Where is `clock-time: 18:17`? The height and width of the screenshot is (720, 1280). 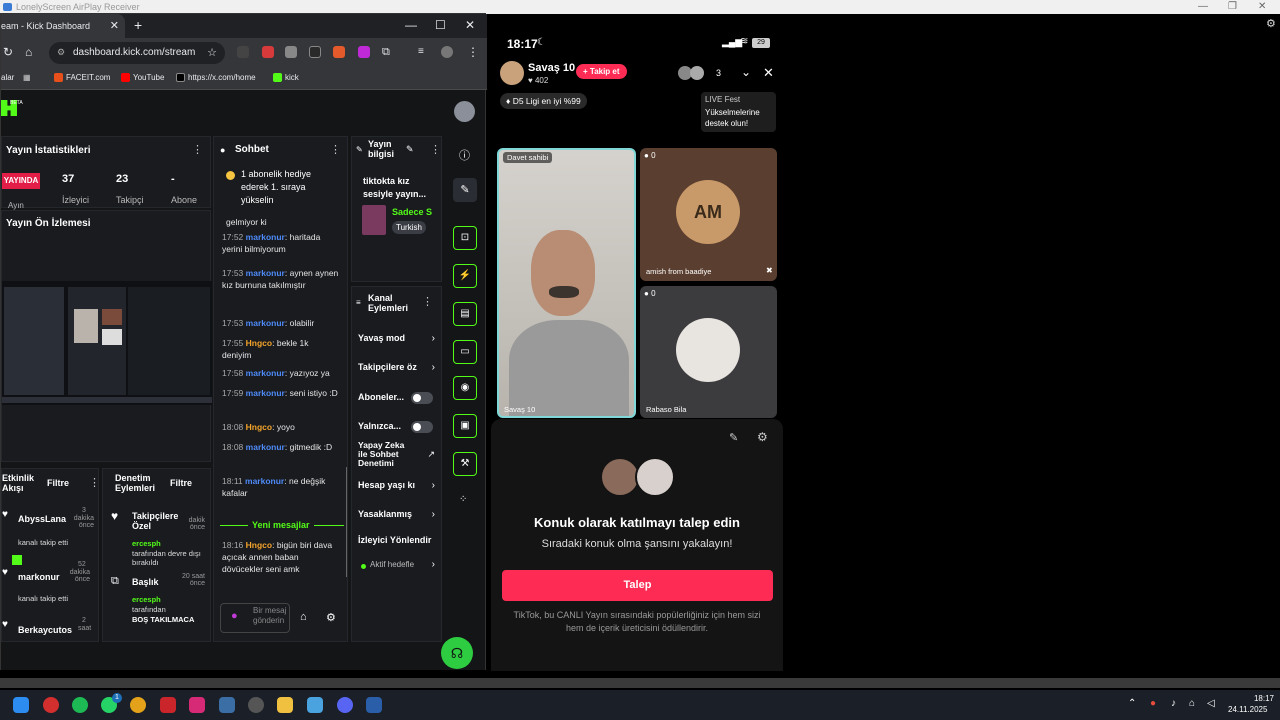 clock-time: 18:17 is located at coordinates (1256, 698).